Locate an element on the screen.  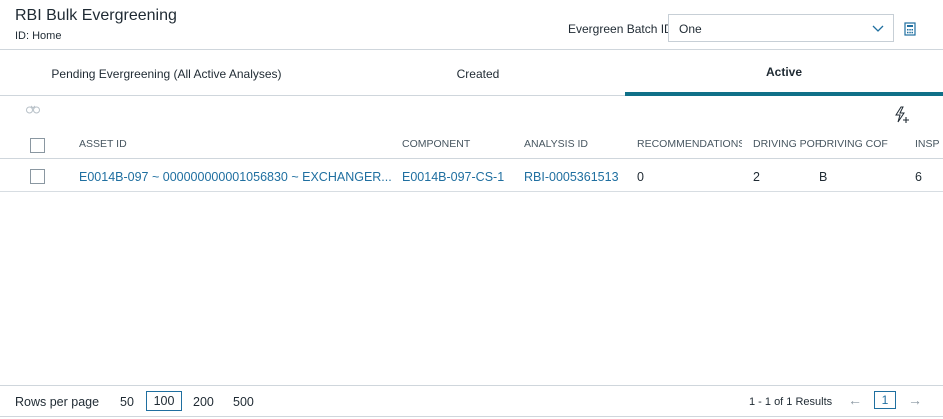
column-header-driving-pof: DRIVING POF is located at coordinates (788, 144).